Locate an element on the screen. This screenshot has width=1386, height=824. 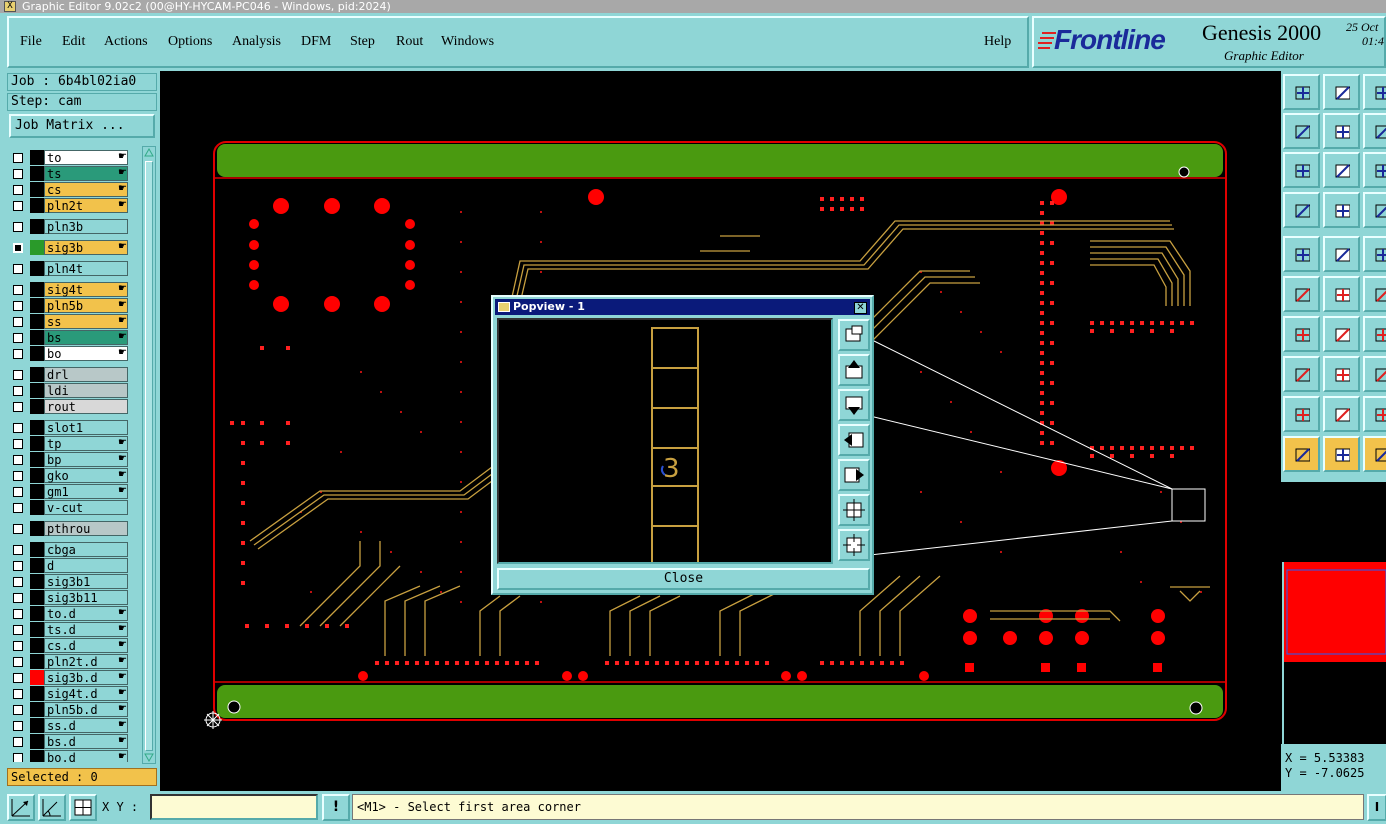
layer-list-scrollbar is located at coordinates (149, 455).